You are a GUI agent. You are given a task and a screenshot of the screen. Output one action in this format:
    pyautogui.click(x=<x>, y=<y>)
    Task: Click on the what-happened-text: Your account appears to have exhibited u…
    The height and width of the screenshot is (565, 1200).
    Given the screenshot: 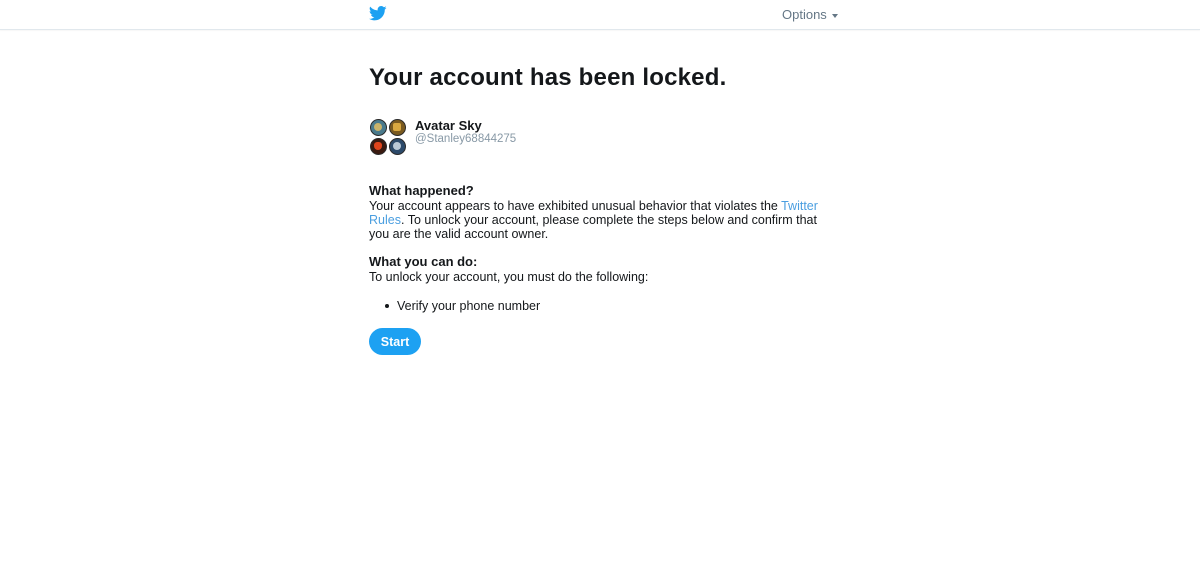 What is the action you would take?
    pyautogui.click(x=594, y=220)
    